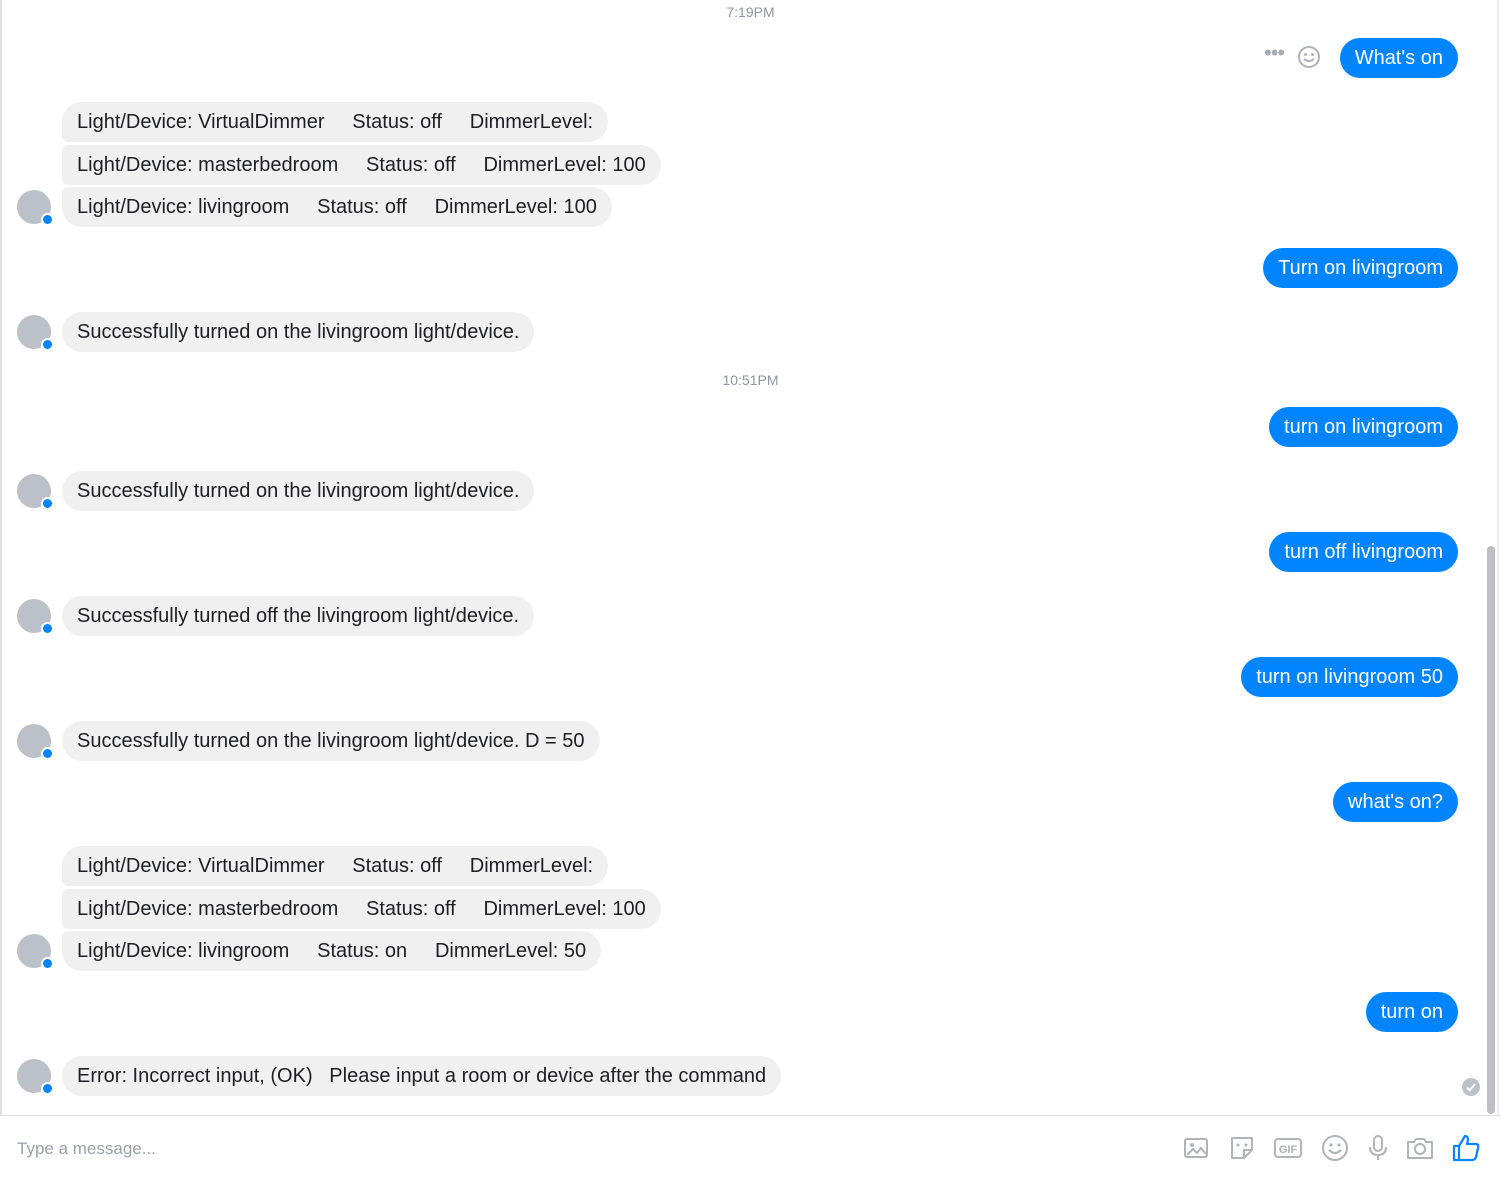 This screenshot has height=1178, width=1501. I want to click on microphone-icon, so click(1378, 1148).